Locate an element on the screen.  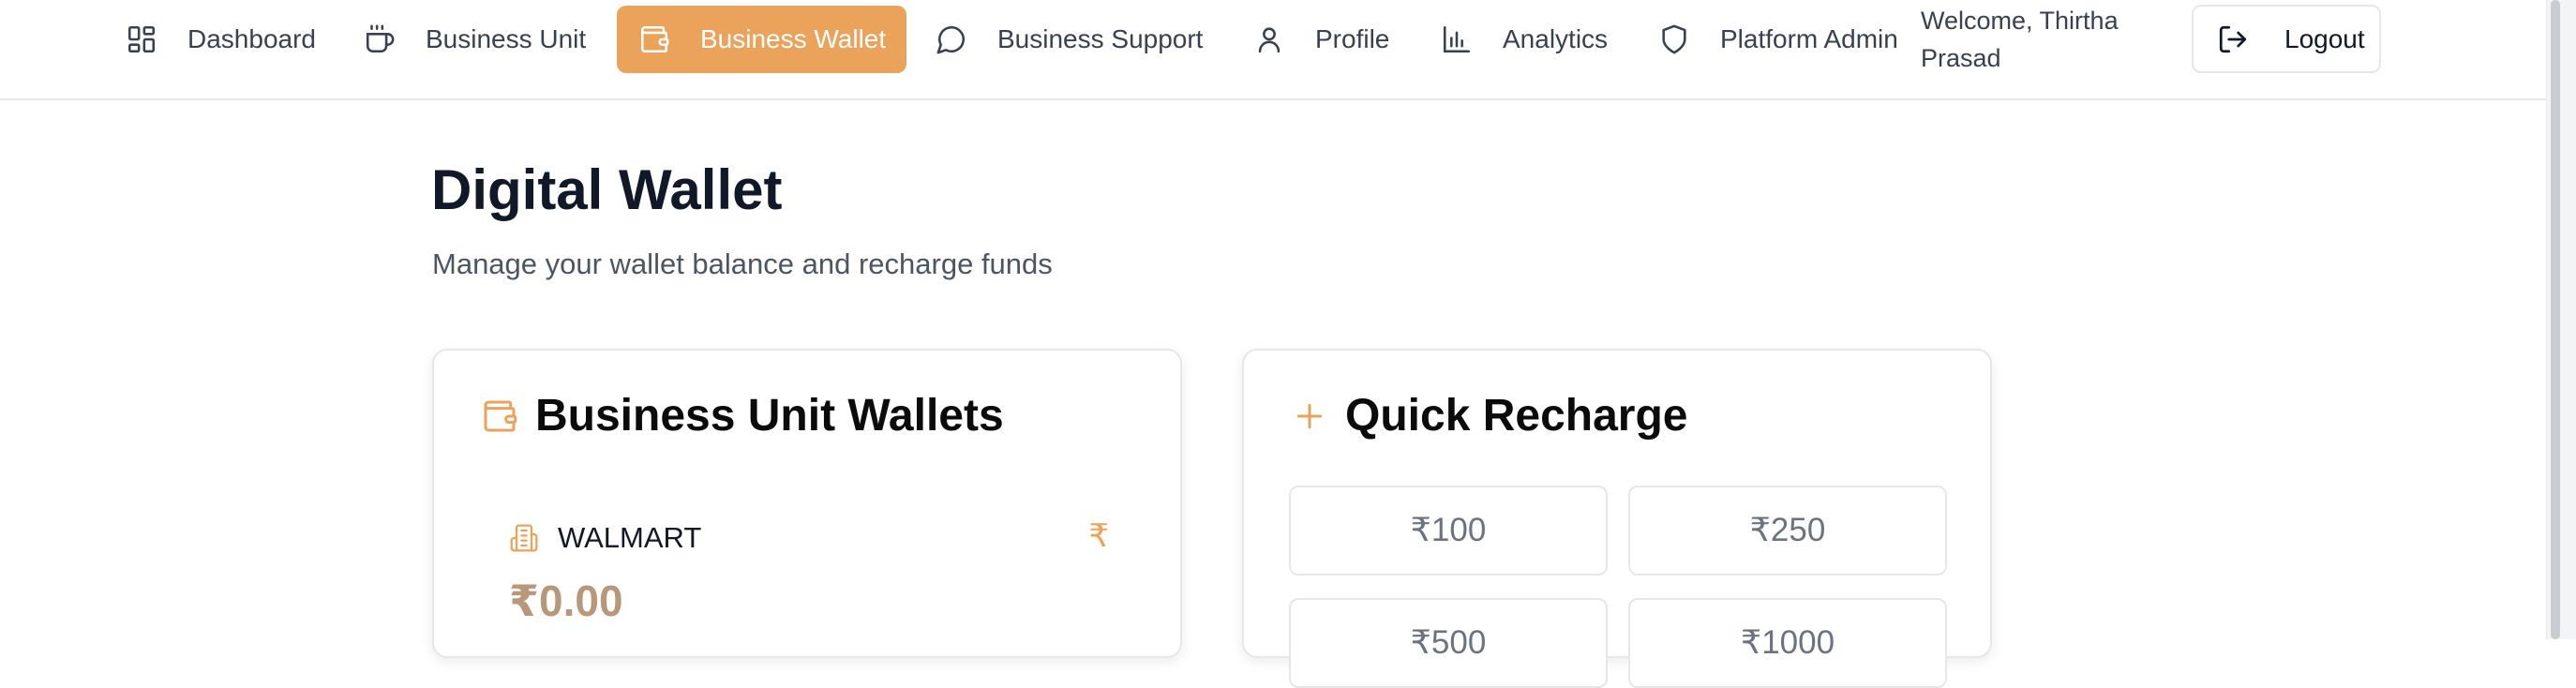
nav-item-business-support: Business Support is located at coordinates (1069, 39).